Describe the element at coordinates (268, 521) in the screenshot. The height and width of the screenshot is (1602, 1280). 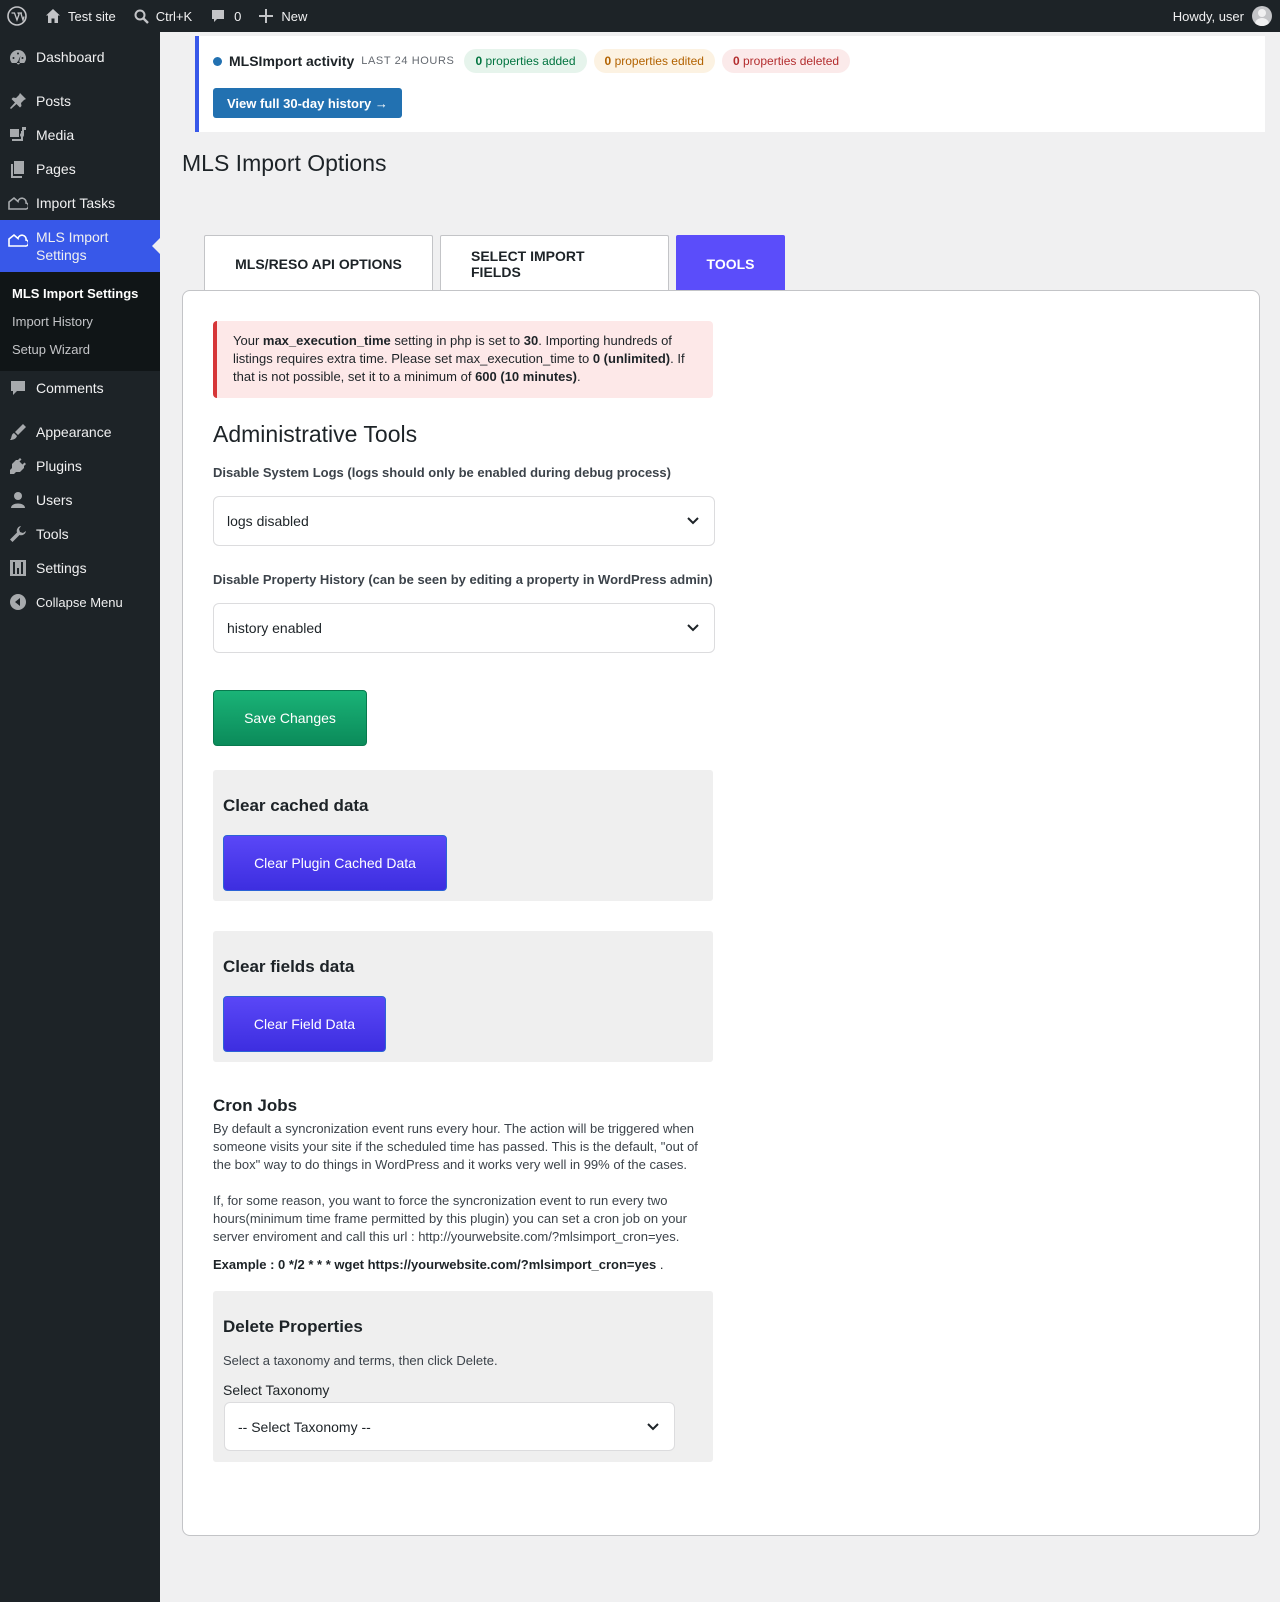
I see `logs-select-value: logs disabled` at that location.